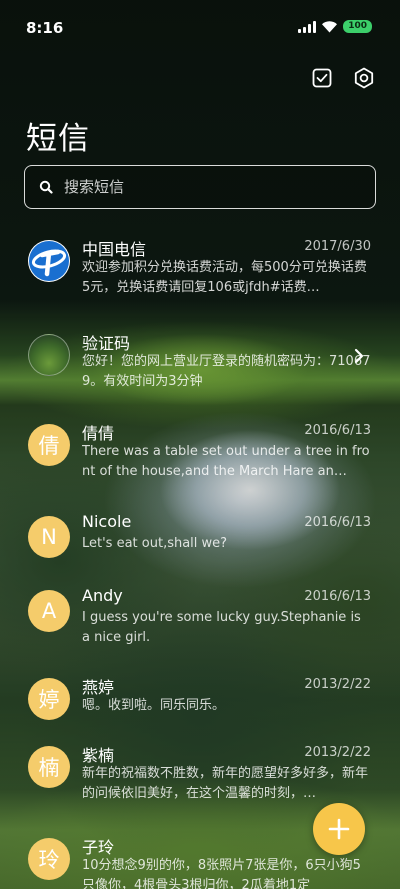  What do you see at coordinates (359, 356) in the screenshot?
I see `chevron-right-icon` at bounding box center [359, 356].